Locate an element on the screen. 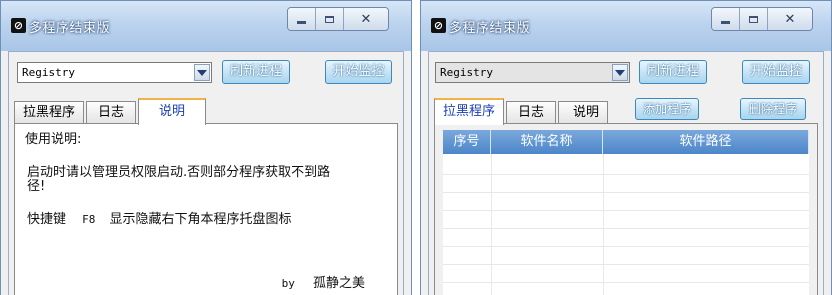 Image resolution: width=832 pixels, height=295 pixels. hotkey-description: 显示隐藏右下角本程序托盘图标 is located at coordinates (200, 219).